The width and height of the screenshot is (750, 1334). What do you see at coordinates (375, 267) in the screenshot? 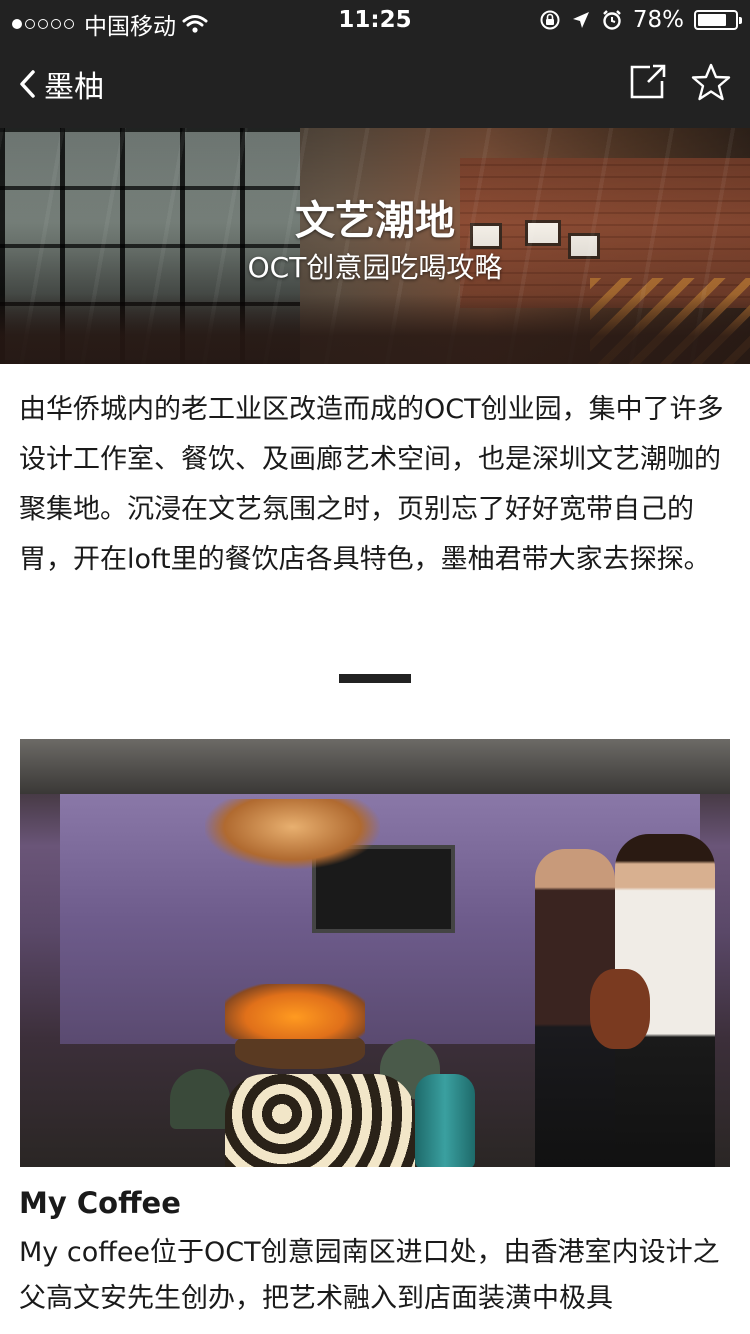
I see `hero-subtitle: OCT创意园吃喝攻略` at bounding box center [375, 267].